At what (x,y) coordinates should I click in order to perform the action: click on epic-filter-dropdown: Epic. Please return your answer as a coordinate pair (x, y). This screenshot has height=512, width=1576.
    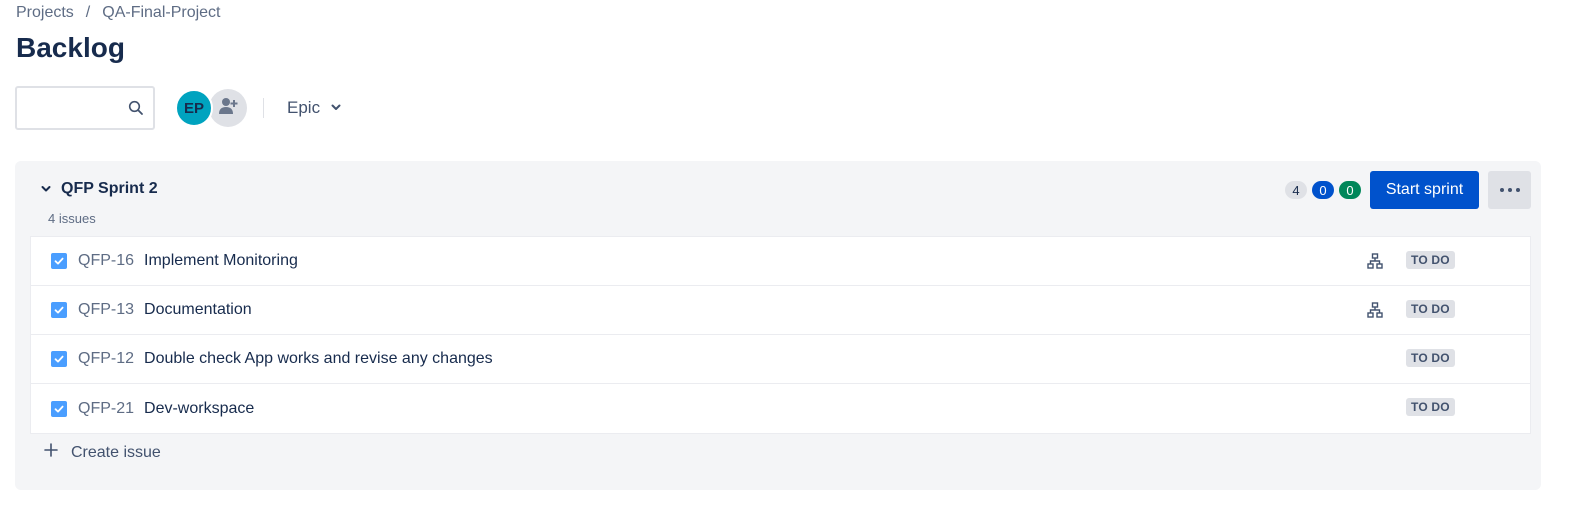
    Looking at the image, I should click on (314, 108).